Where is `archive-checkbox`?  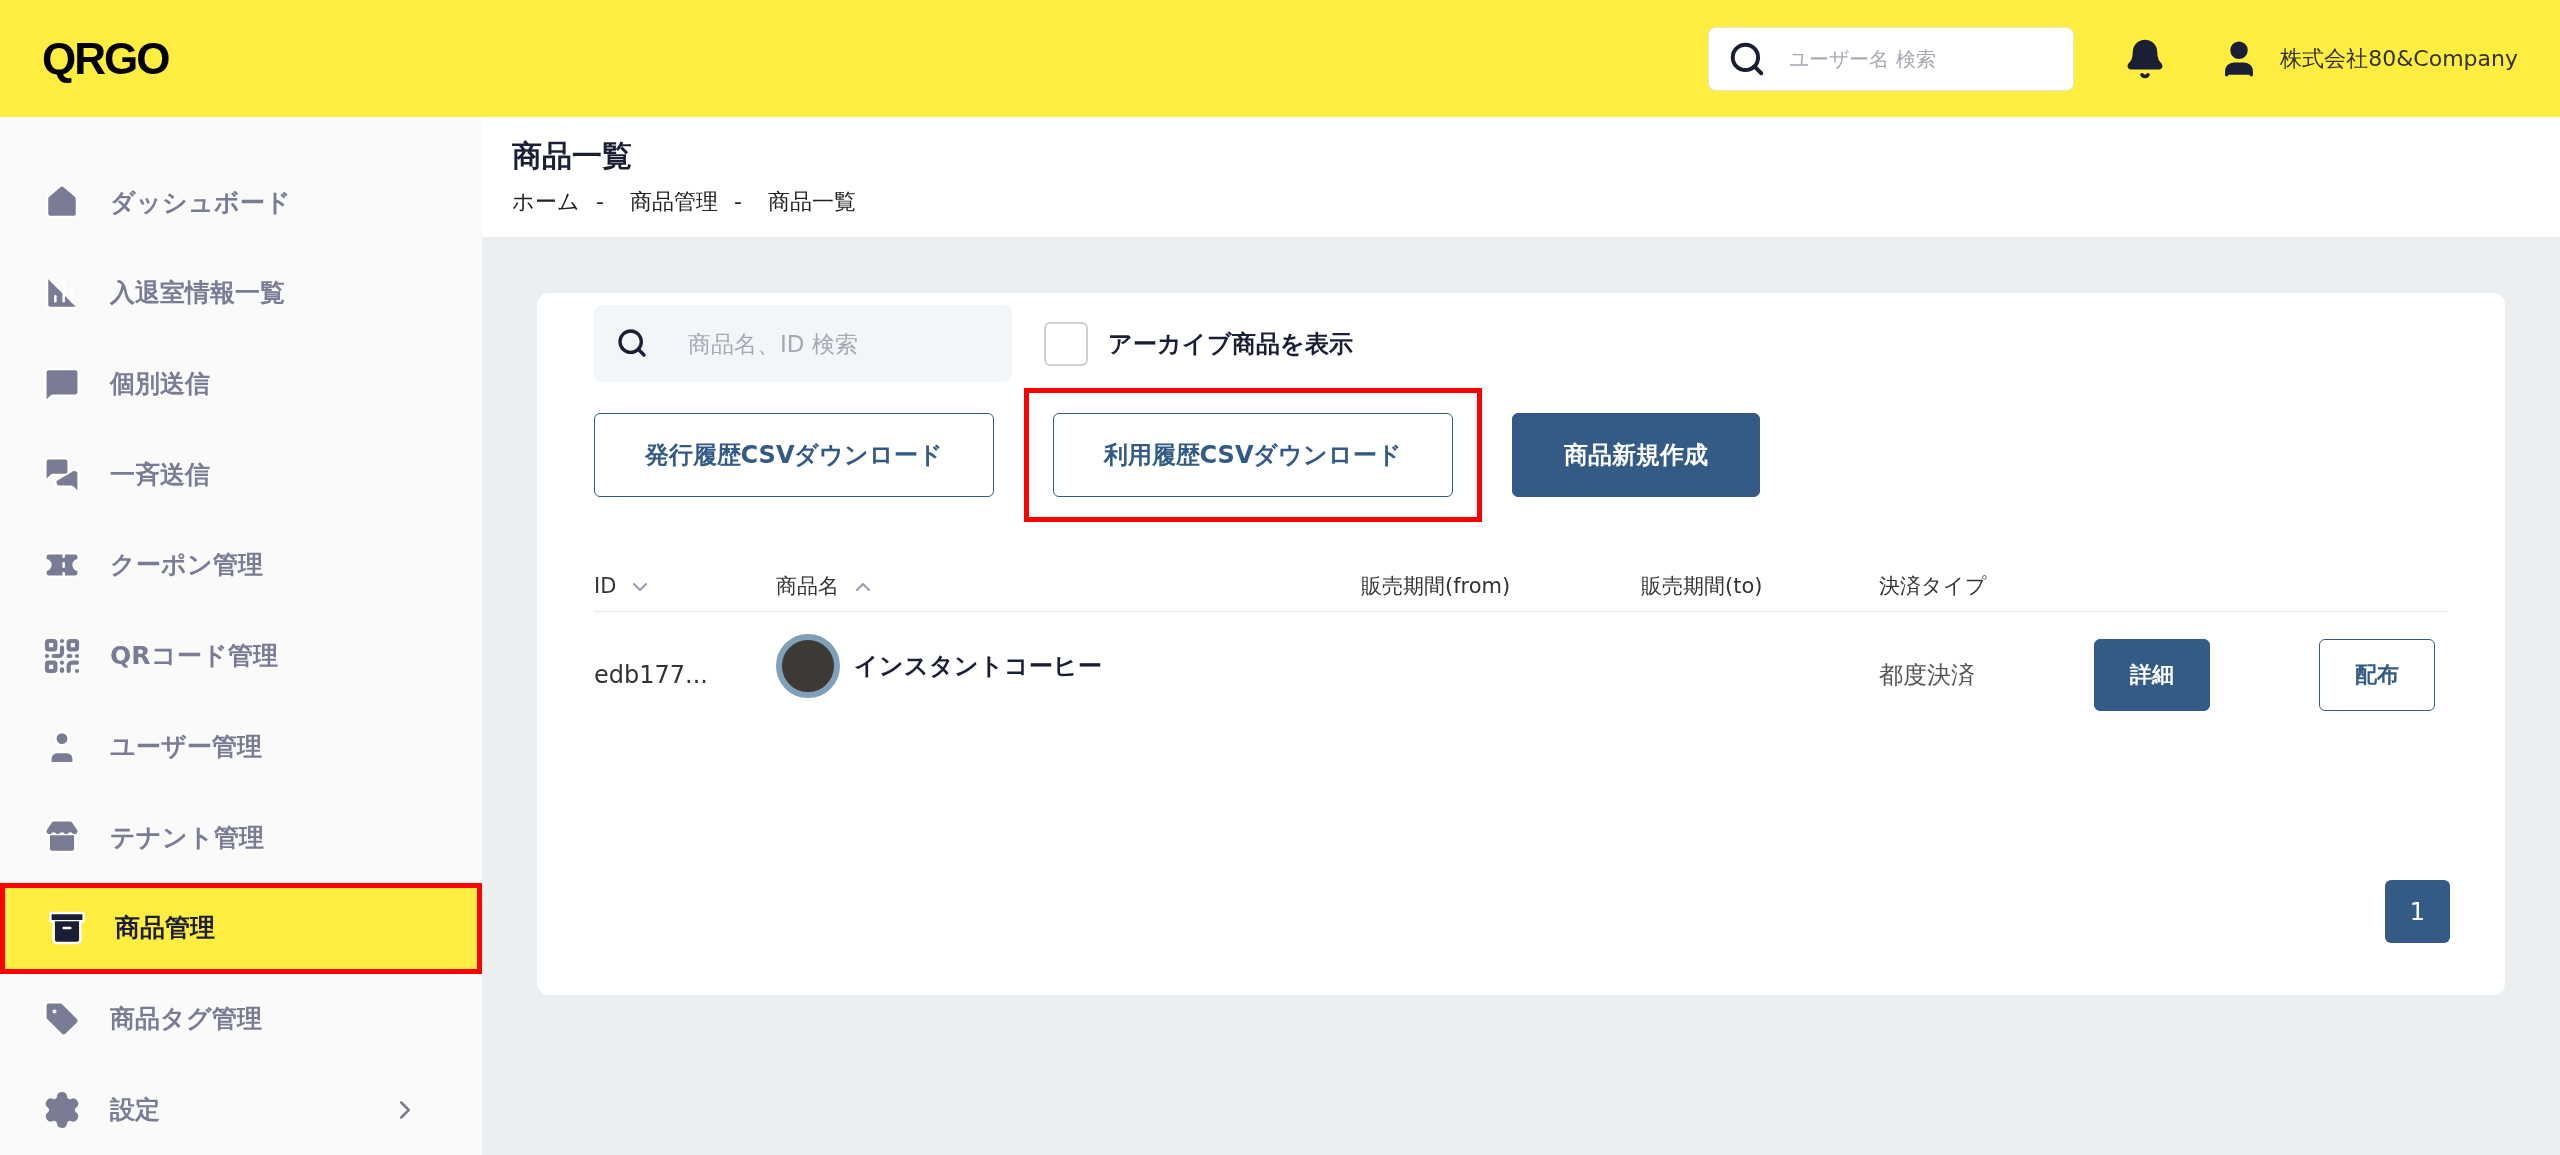 archive-checkbox is located at coordinates (1066, 343).